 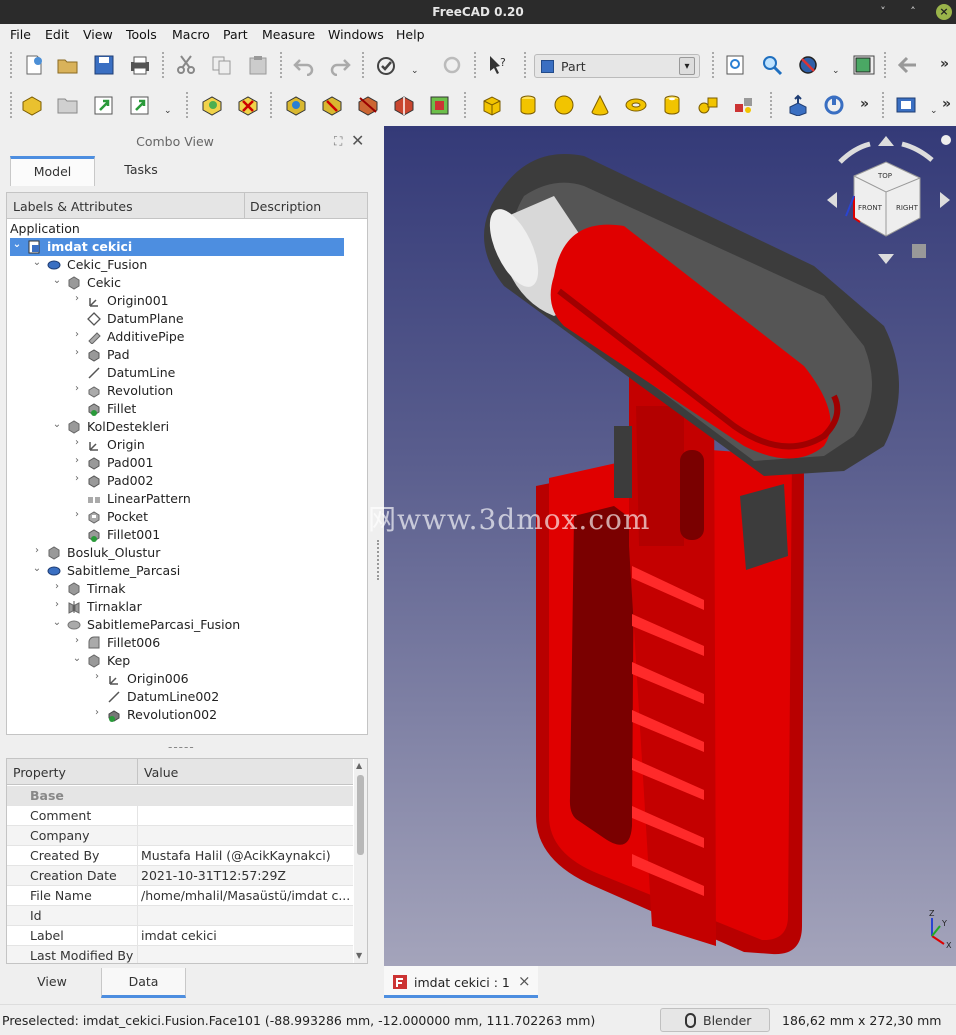 I want to click on fit-all-icon, so click(x=736, y=65).